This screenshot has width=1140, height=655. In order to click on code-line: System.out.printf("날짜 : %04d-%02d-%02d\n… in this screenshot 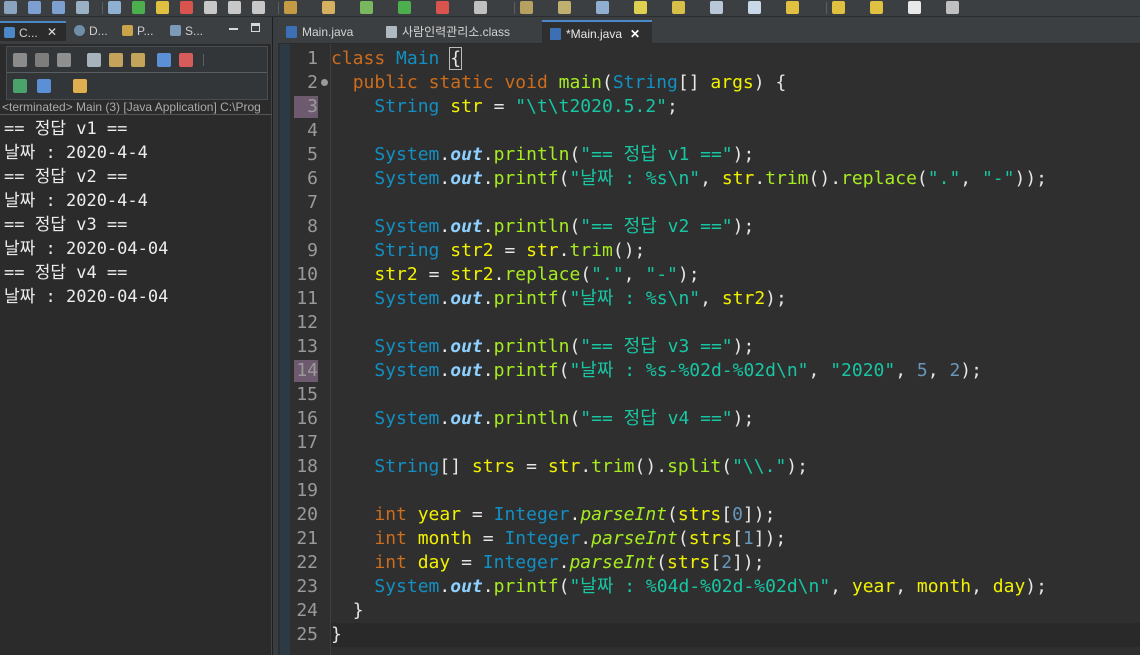, I will do `click(710, 586)`.